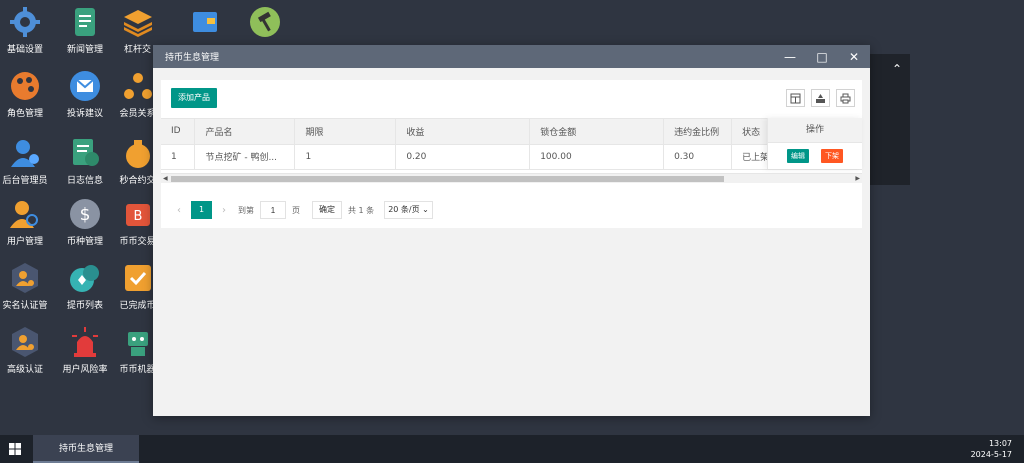 Image resolution: width=1024 pixels, height=463 pixels. What do you see at coordinates (224, 210) in the screenshot?
I see `next-page-icon: ›` at bounding box center [224, 210].